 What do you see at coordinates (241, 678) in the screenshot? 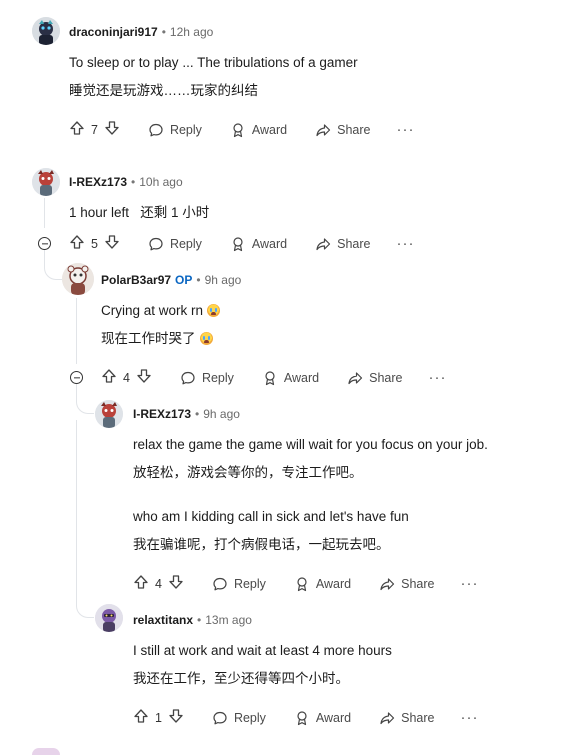
I see `comment-text: 我还在工作，至少还得等四个小时。` at bounding box center [241, 678].